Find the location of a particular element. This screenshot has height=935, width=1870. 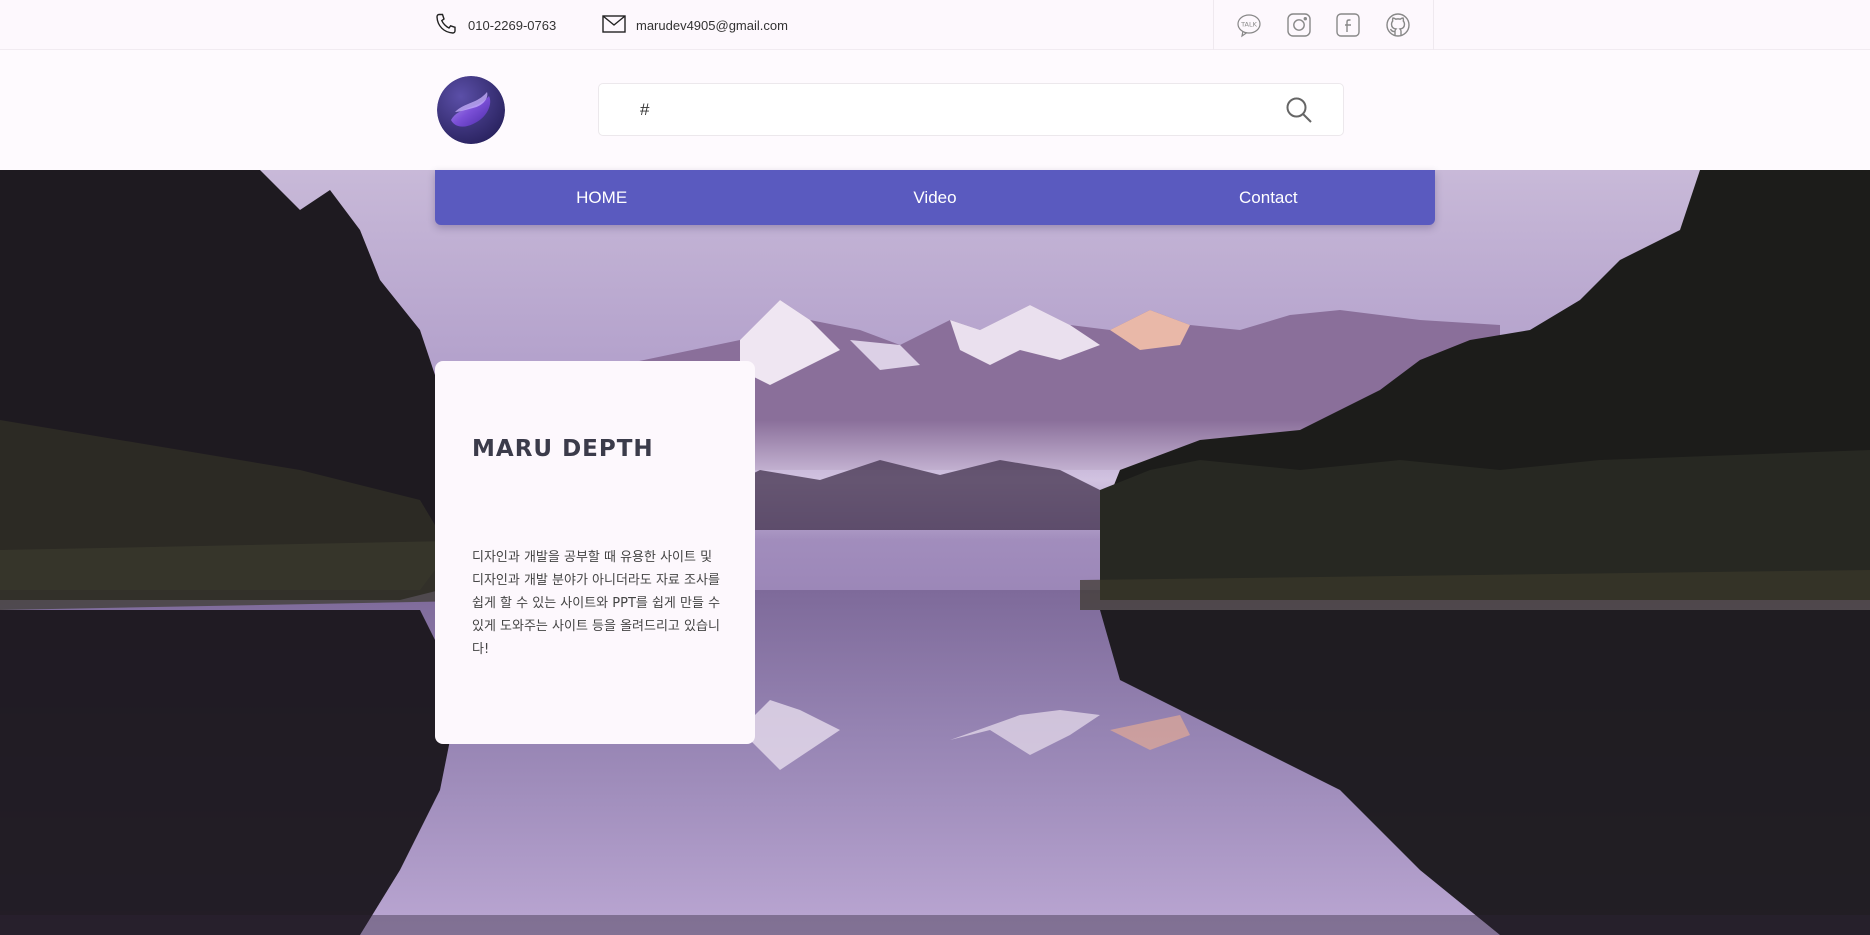

email-contact: marudev4905@gmail.com is located at coordinates (695, 25).